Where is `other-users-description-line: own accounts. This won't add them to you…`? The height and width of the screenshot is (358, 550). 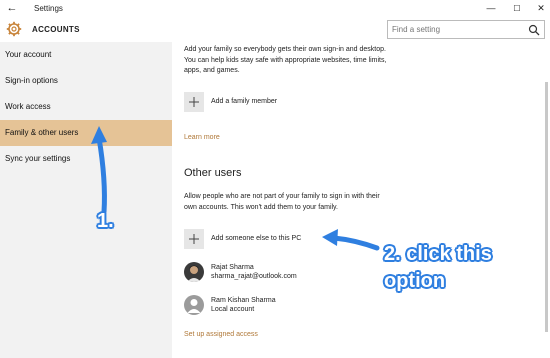 other-users-description-line: own accounts. This won't add them to you… is located at coordinates (261, 207).